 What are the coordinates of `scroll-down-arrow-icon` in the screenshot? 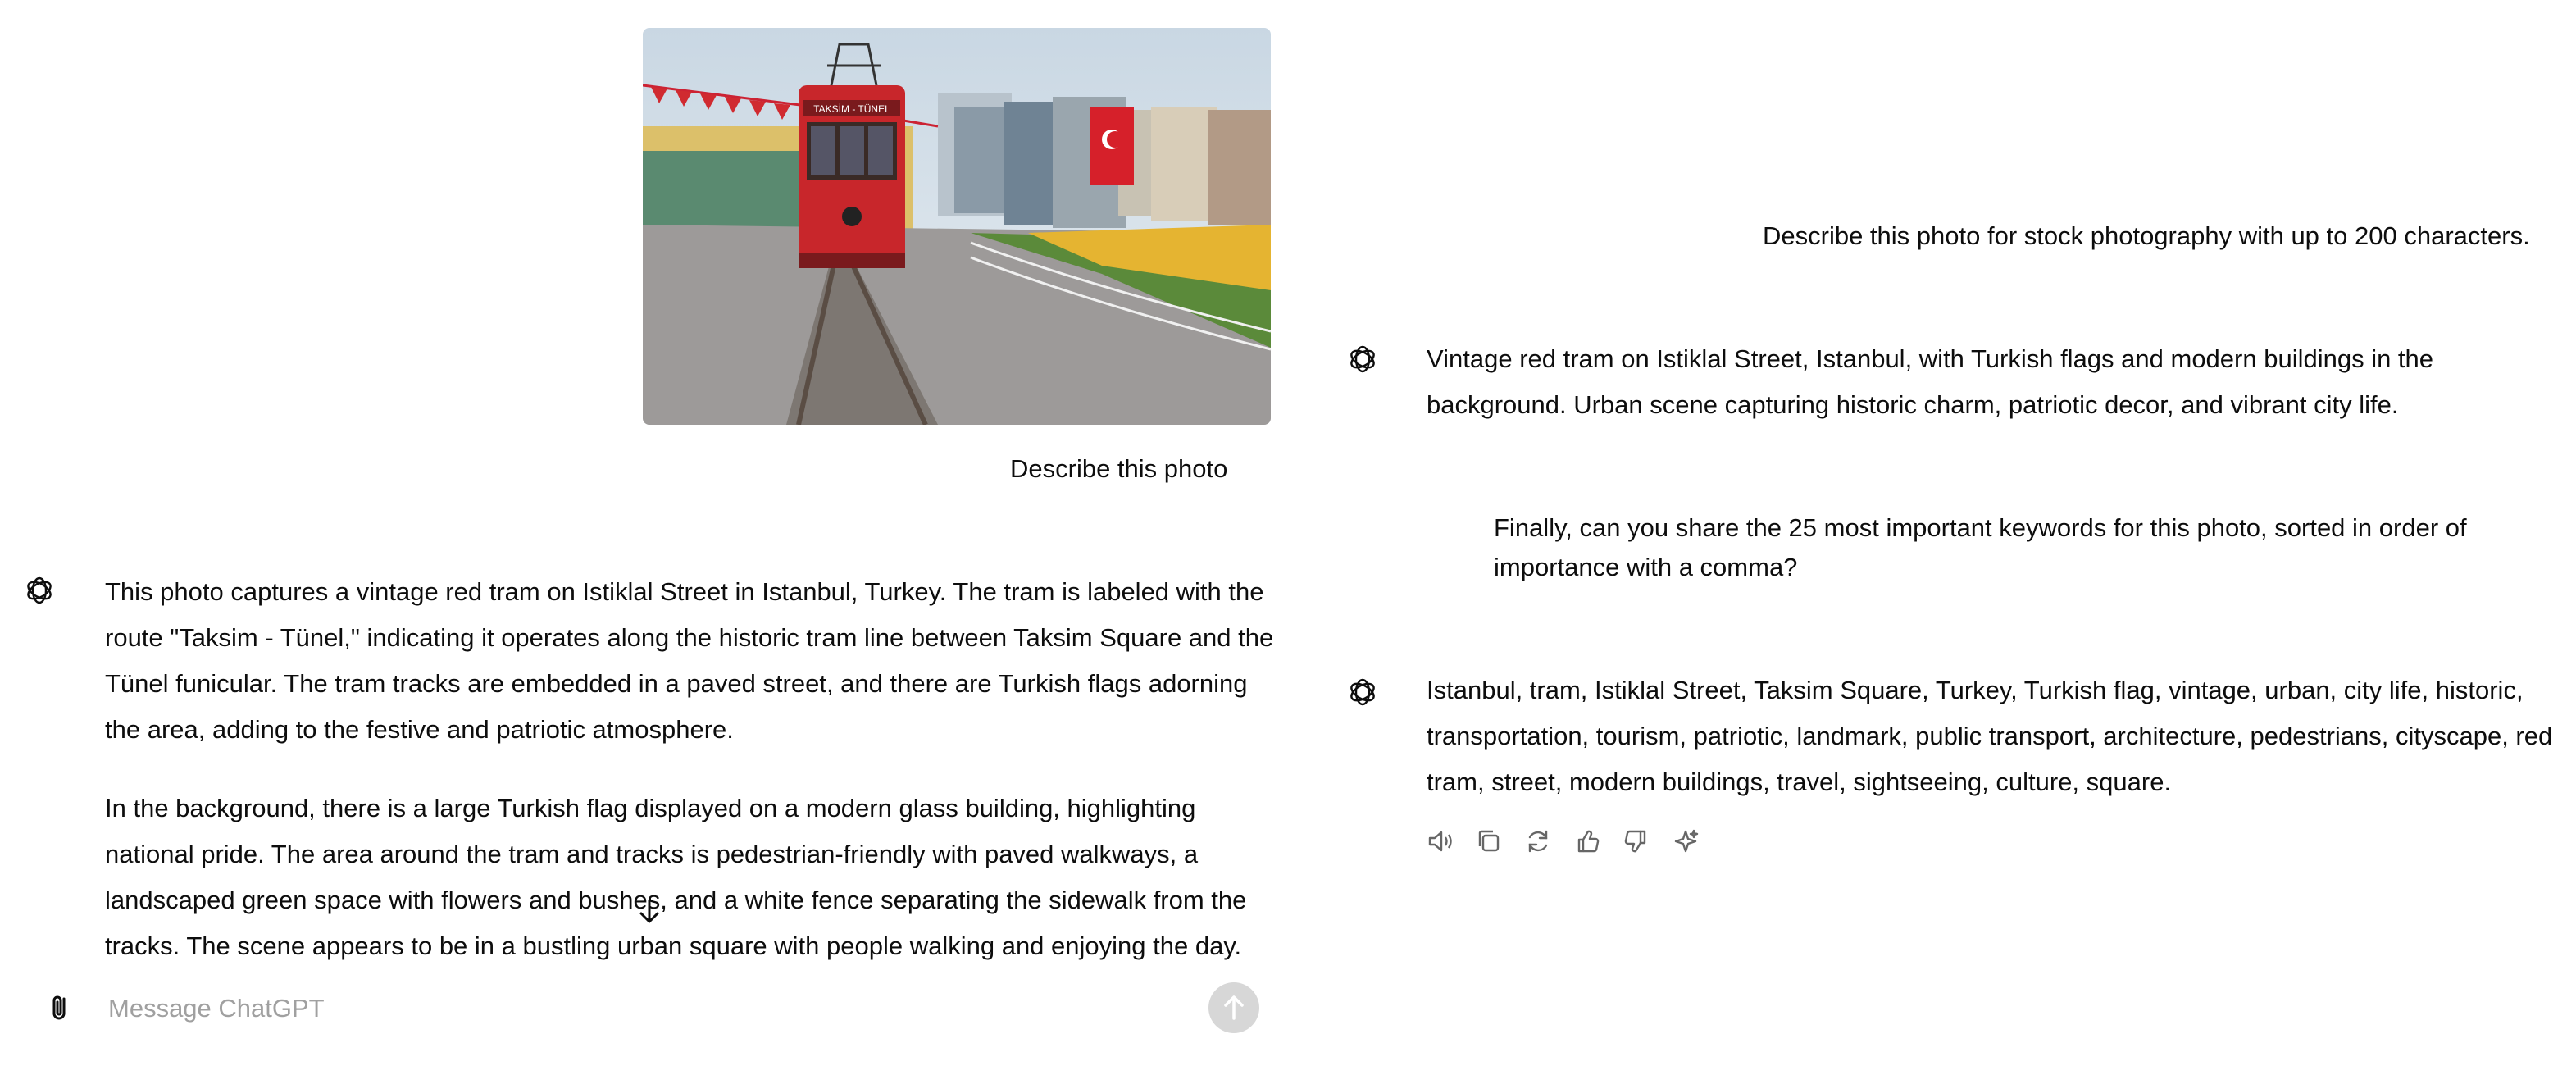 It's located at (649, 912).